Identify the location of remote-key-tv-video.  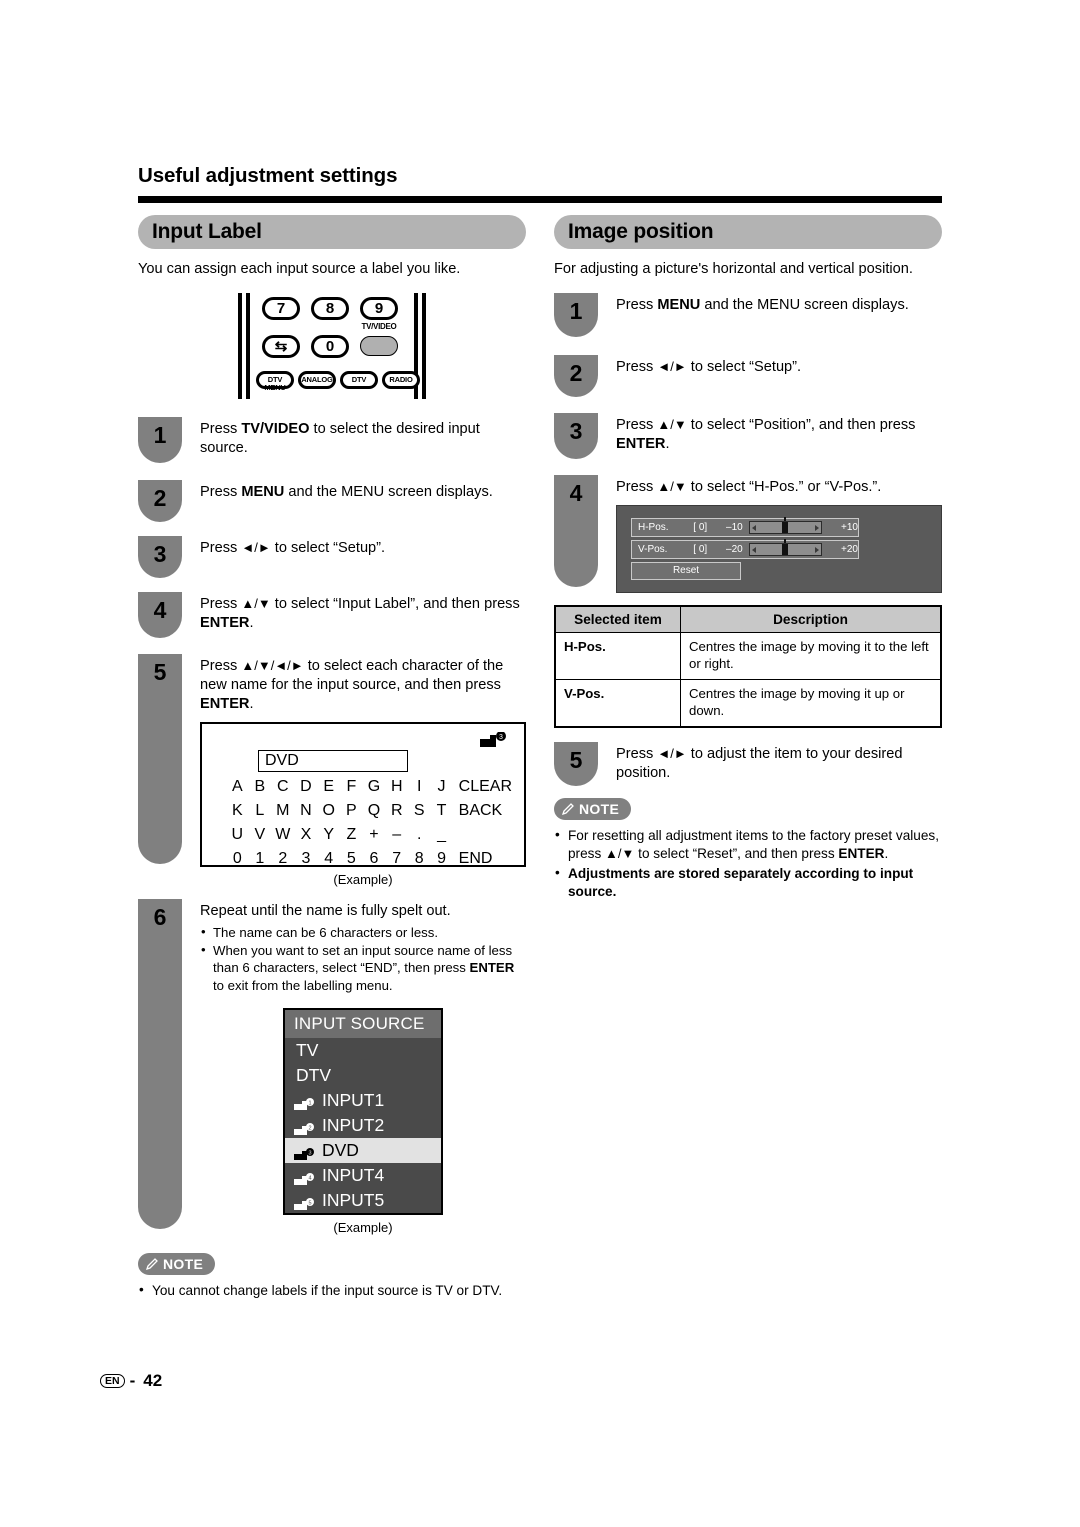
(379, 346).